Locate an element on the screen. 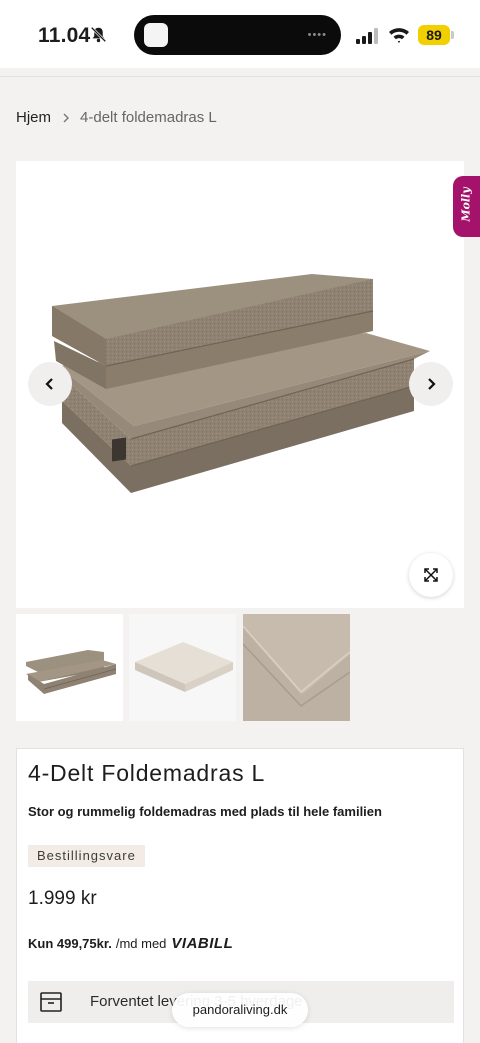 This screenshot has width=480, height=1043. breadcrumb-home-link: Hjem is located at coordinates (33, 117).